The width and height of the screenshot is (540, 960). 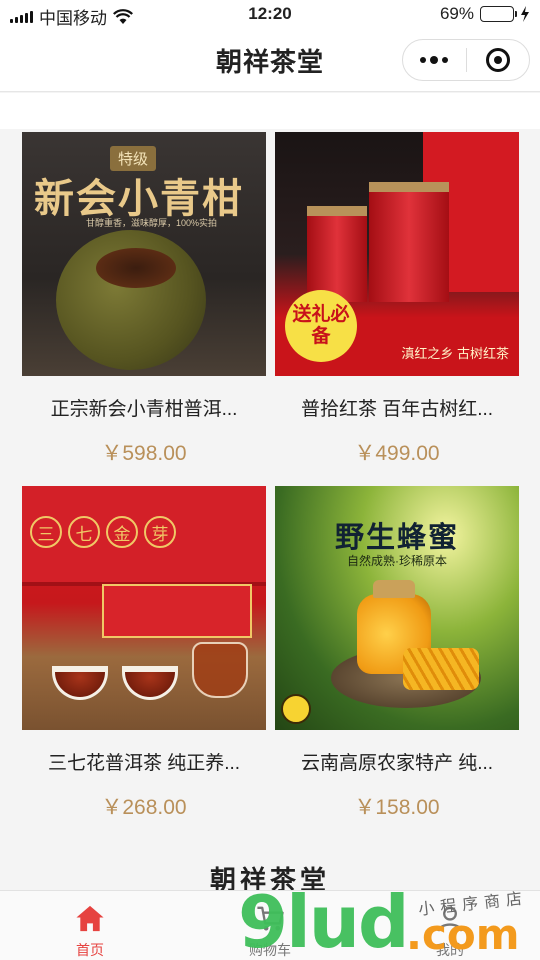 I want to click on tangerine-graphic, so click(x=131, y=300).